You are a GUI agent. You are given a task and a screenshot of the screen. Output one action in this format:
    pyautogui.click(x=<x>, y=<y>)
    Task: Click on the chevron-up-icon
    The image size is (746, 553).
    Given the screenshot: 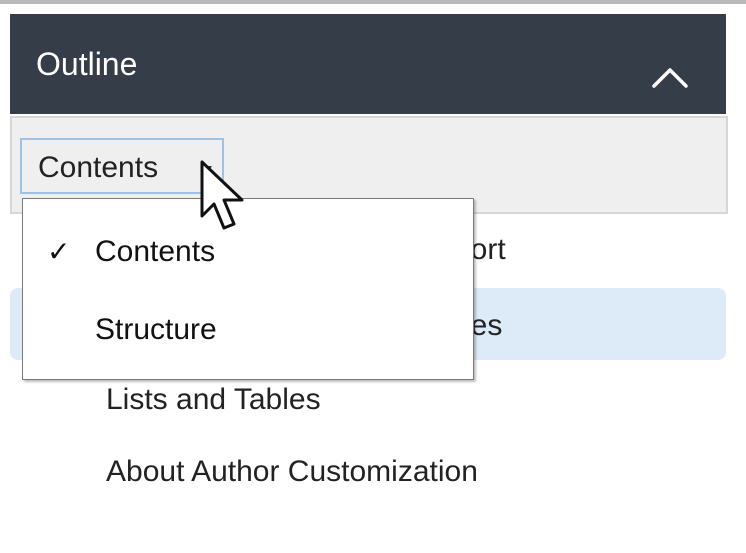 What is the action you would take?
    pyautogui.click(x=670, y=76)
    